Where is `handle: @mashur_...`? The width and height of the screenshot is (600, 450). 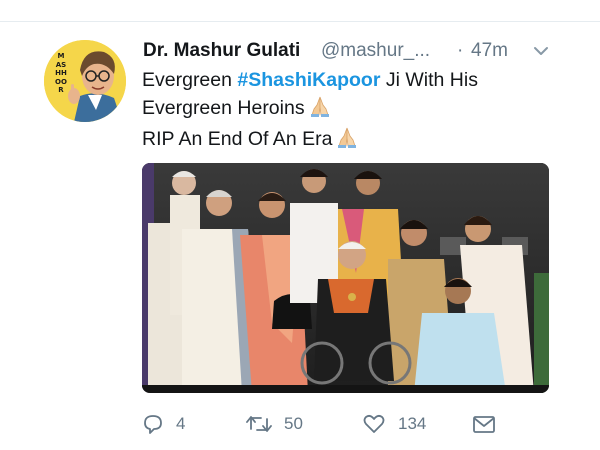
handle: @mashur_... is located at coordinates (375, 51).